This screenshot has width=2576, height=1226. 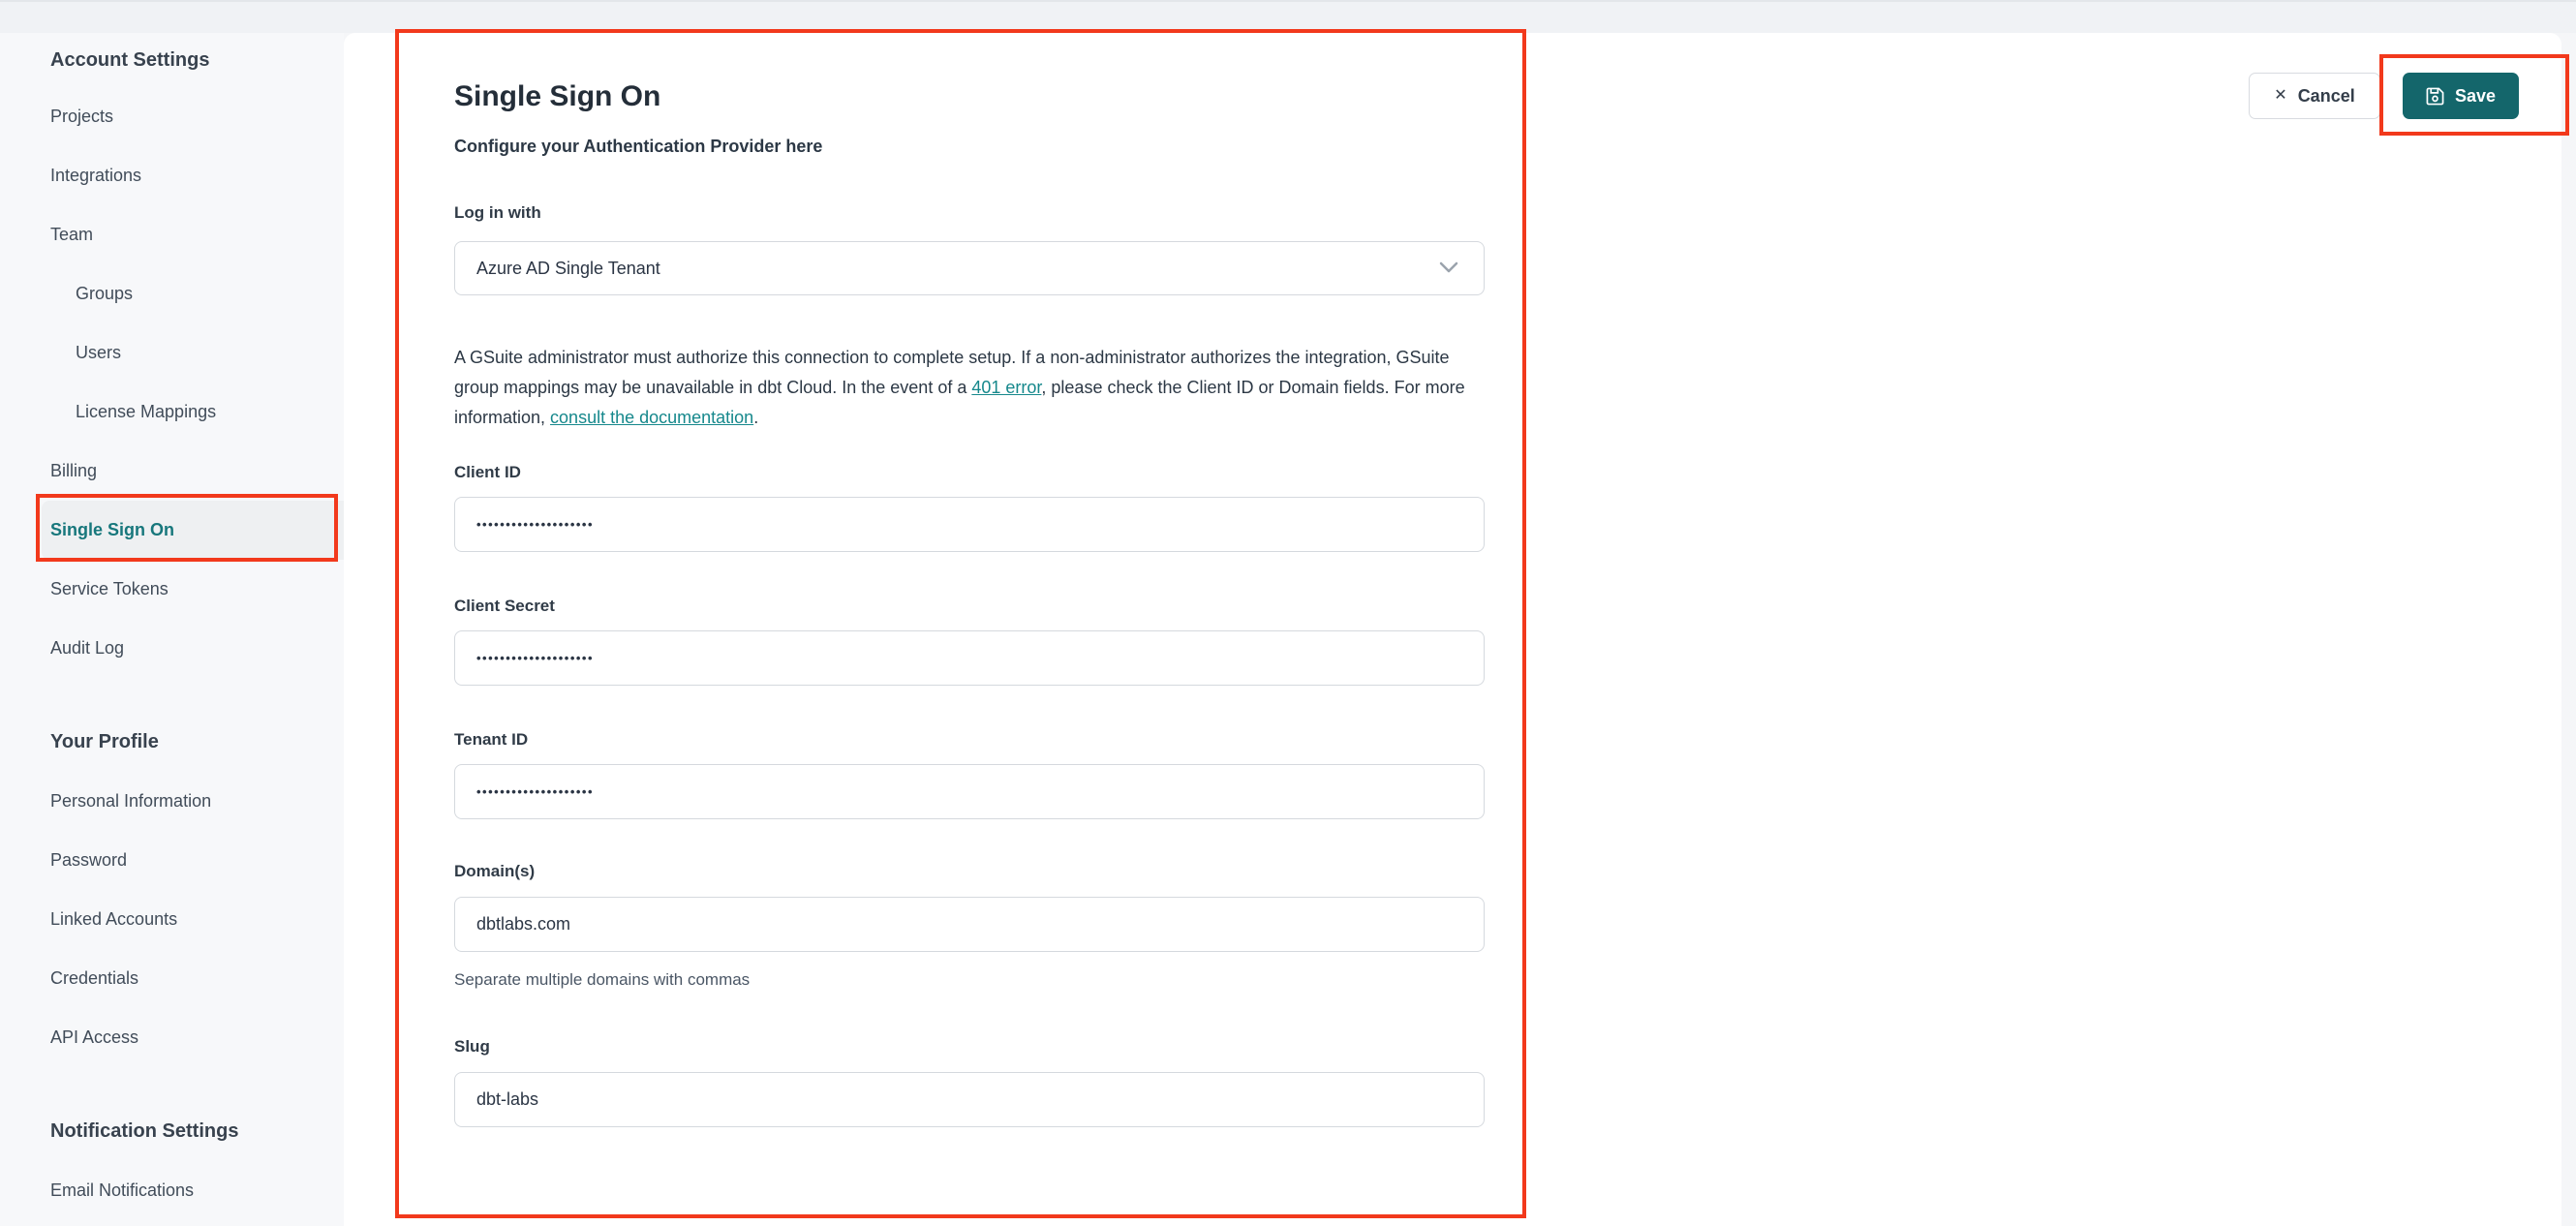 What do you see at coordinates (602, 979) in the screenshot?
I see `domains-help-text: Separate multiple domains with commas` at bounding box center [602, 979].